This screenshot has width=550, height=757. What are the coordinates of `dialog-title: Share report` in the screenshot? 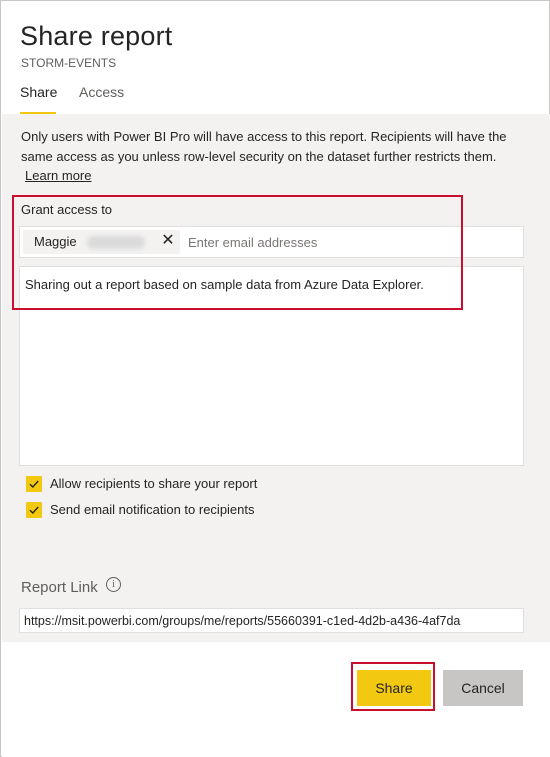 It's located at (96, 36).